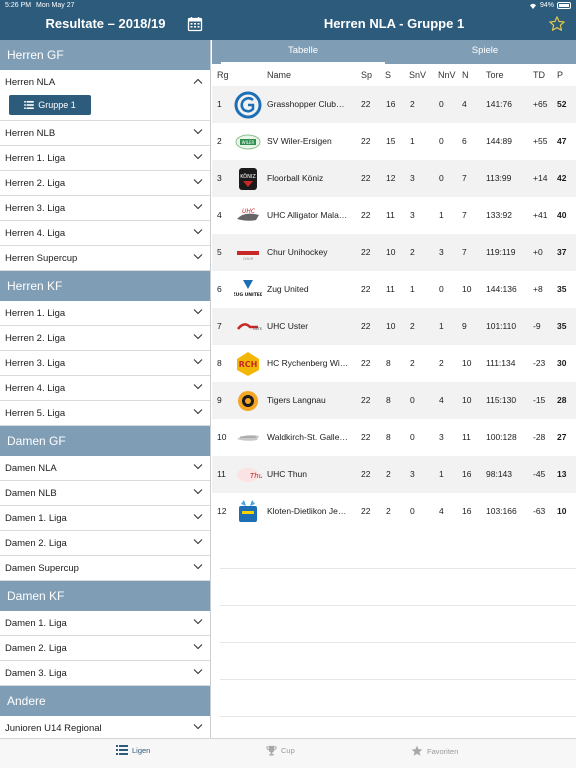  What do you see at coordinates (367, 75) in the screenshot?
I see `col-sp: Sp` at bounding box center [367, 75].